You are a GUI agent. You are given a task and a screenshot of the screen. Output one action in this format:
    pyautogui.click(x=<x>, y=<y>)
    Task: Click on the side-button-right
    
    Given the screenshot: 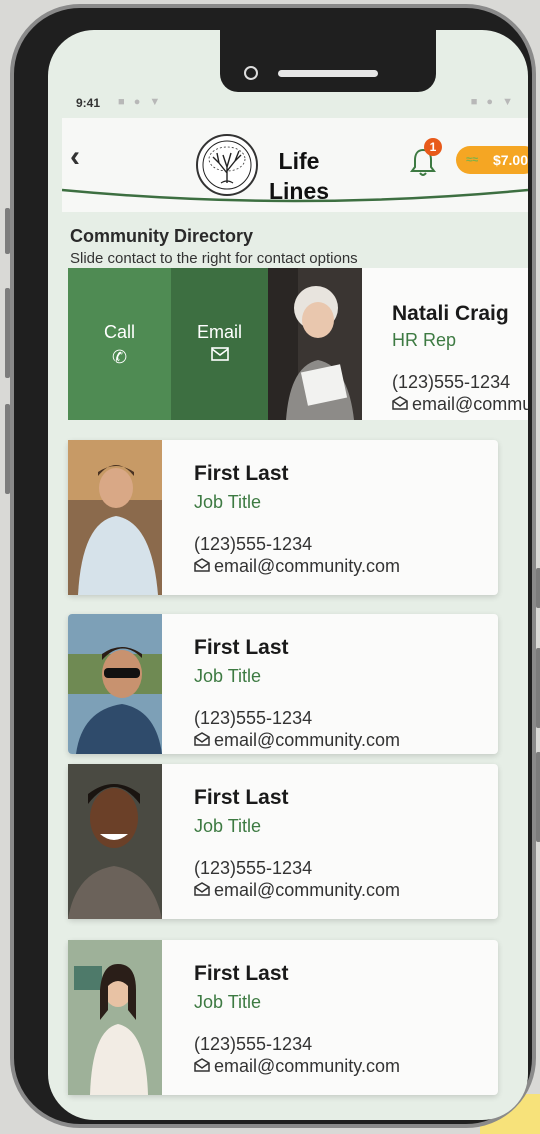 What is the action you would take?
    pyautogui.click(x=538, y=688)
    